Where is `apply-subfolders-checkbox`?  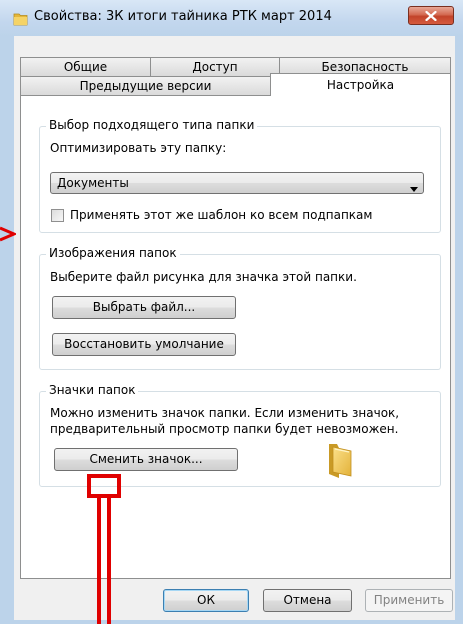 apply-subfolders-checkbox is located at coordinates (57, 215).